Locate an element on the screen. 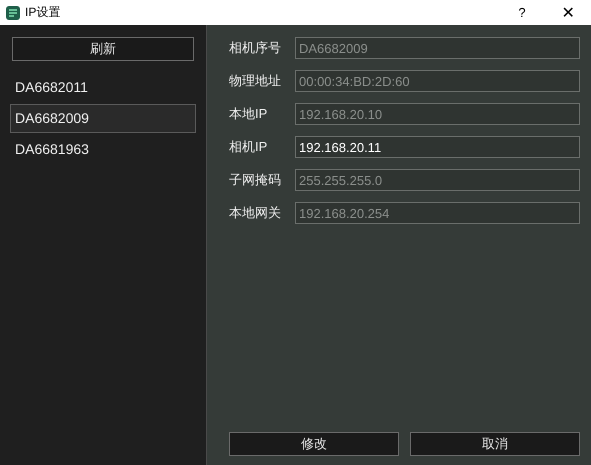  field-label: 子网掩码 is located at coordinates (255, 180).